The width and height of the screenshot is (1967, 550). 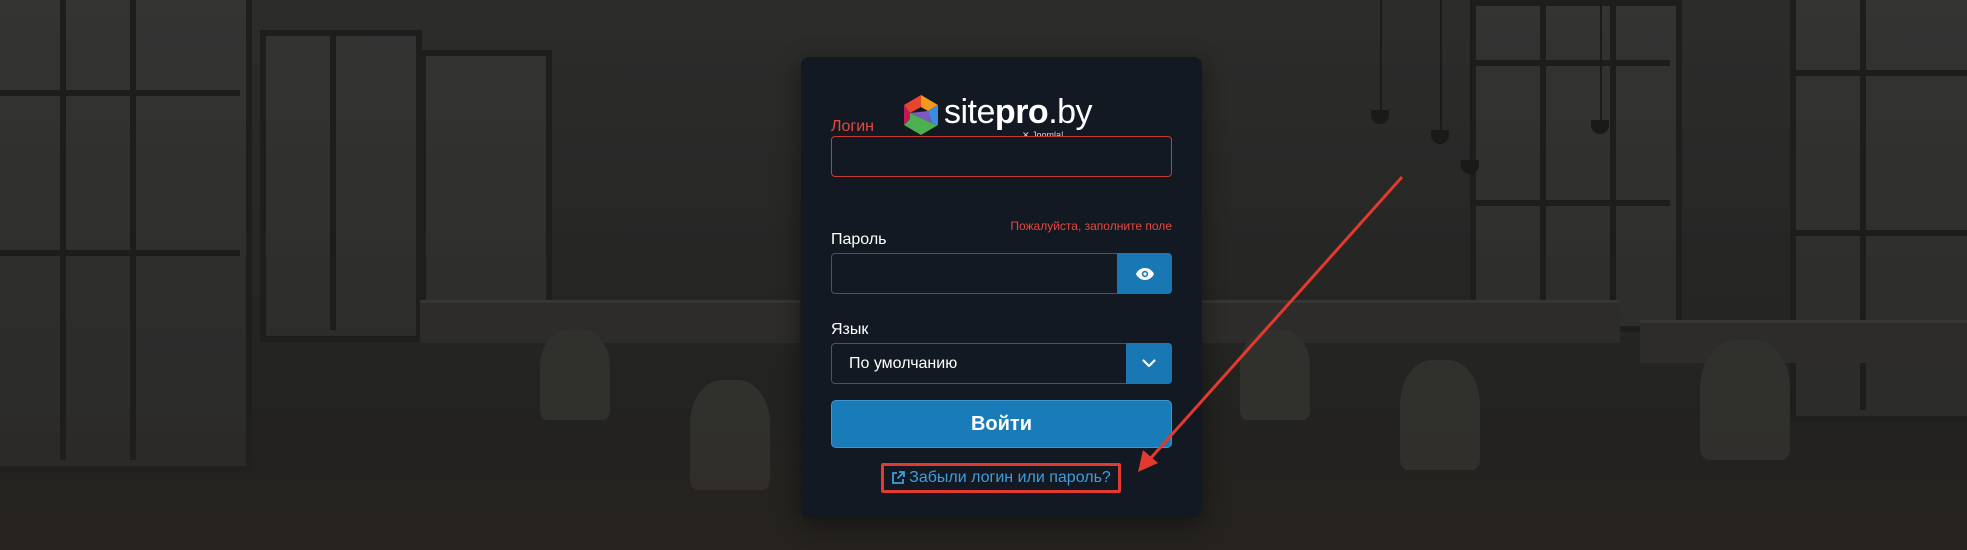 I want to click on password-label: Пароль, so click(x=859, y=239).